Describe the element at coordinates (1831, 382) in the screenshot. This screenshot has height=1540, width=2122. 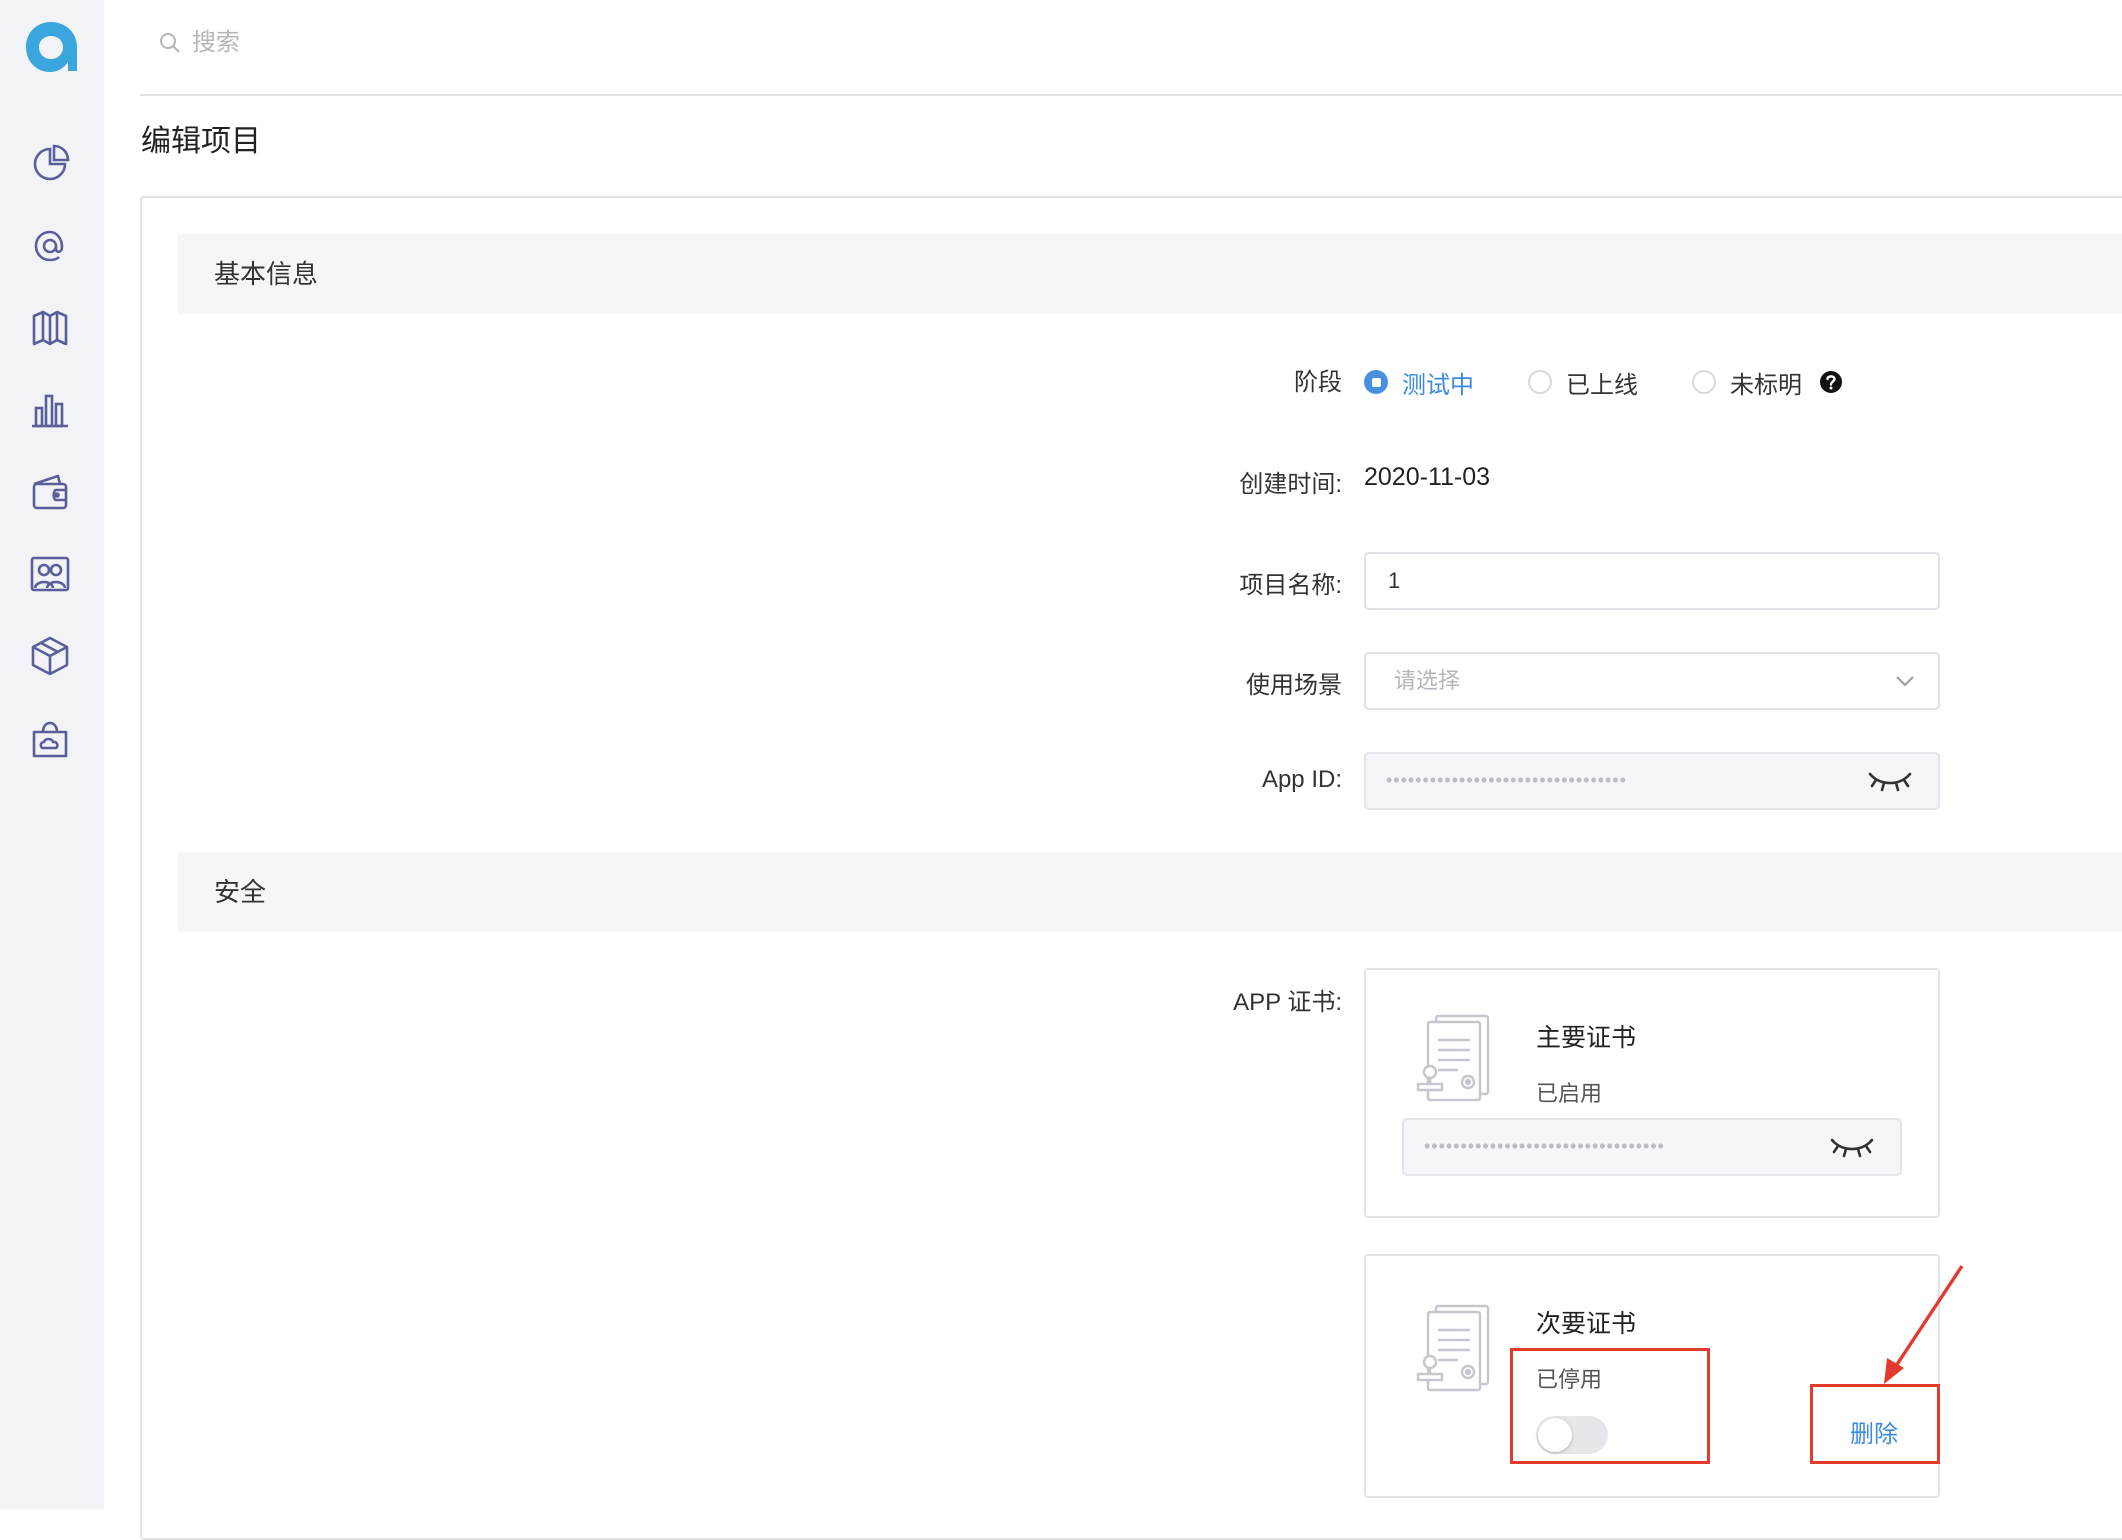
I see `help-icon` at that location.